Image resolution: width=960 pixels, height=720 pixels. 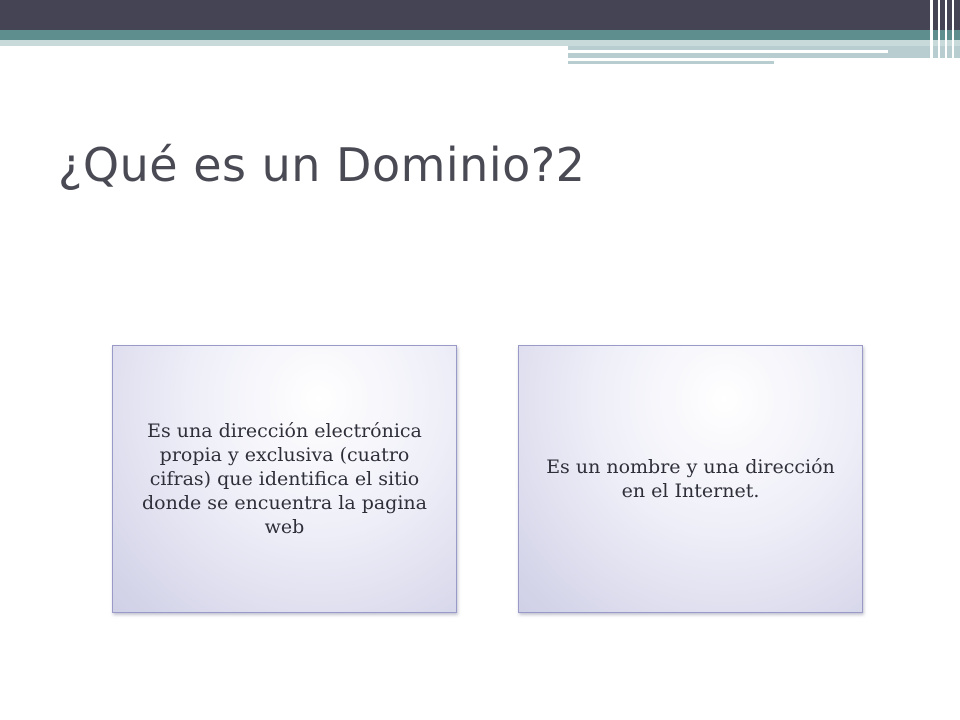 I want to click on header-band-dark, so click(x=480, y=15).